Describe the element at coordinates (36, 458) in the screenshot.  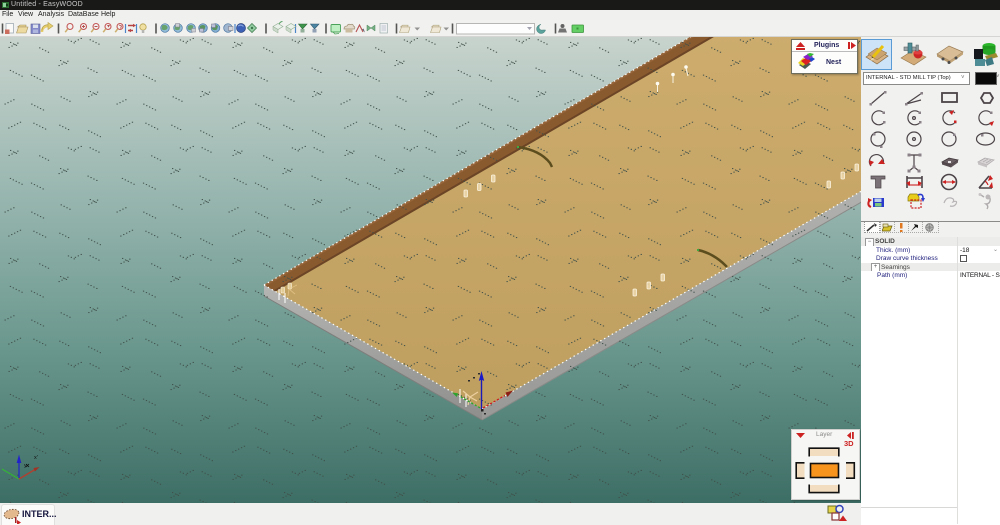
I see `svg-text: x'` at that location.